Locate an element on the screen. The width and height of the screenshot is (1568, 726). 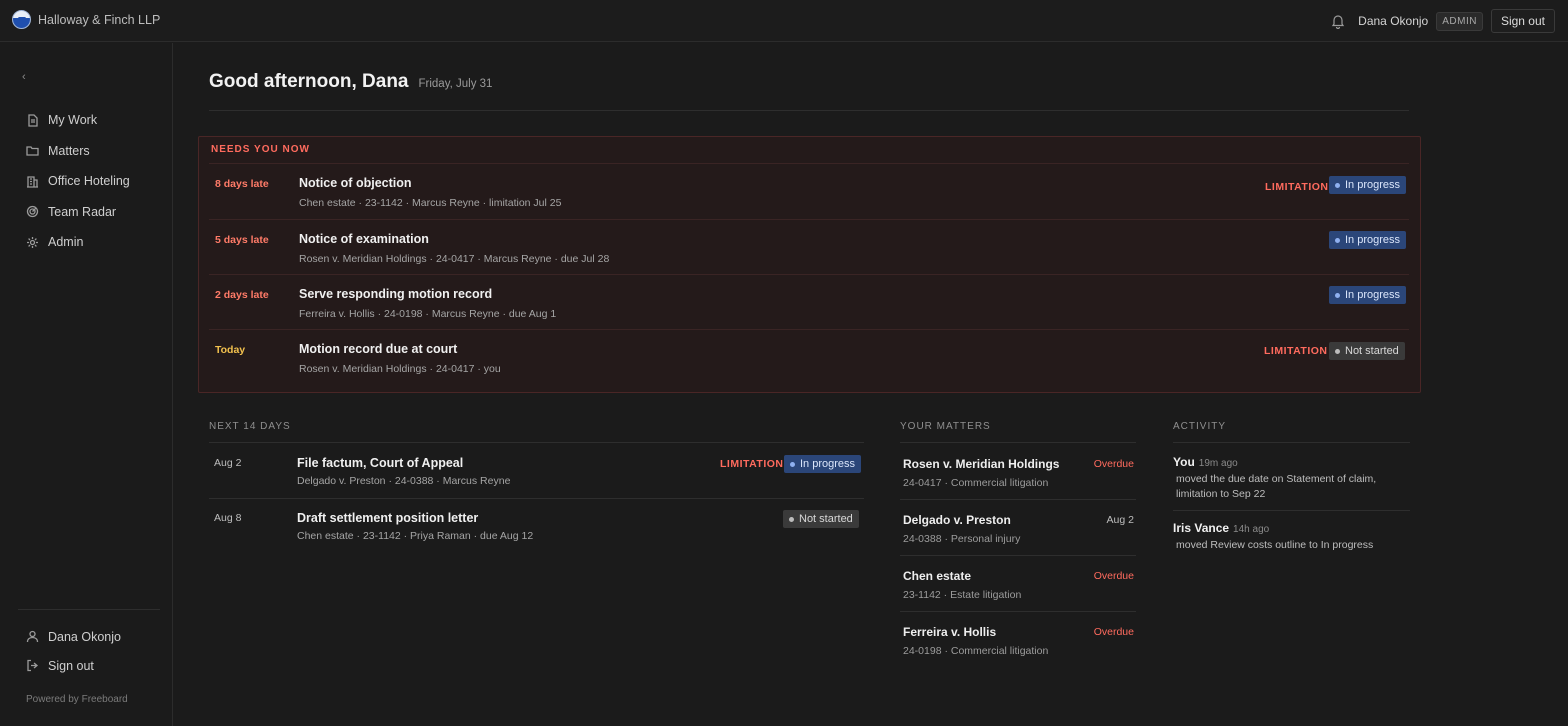
top-right-controls: Dana Okonjo ADMIN Sign out is located at coordinates (1442, 21).